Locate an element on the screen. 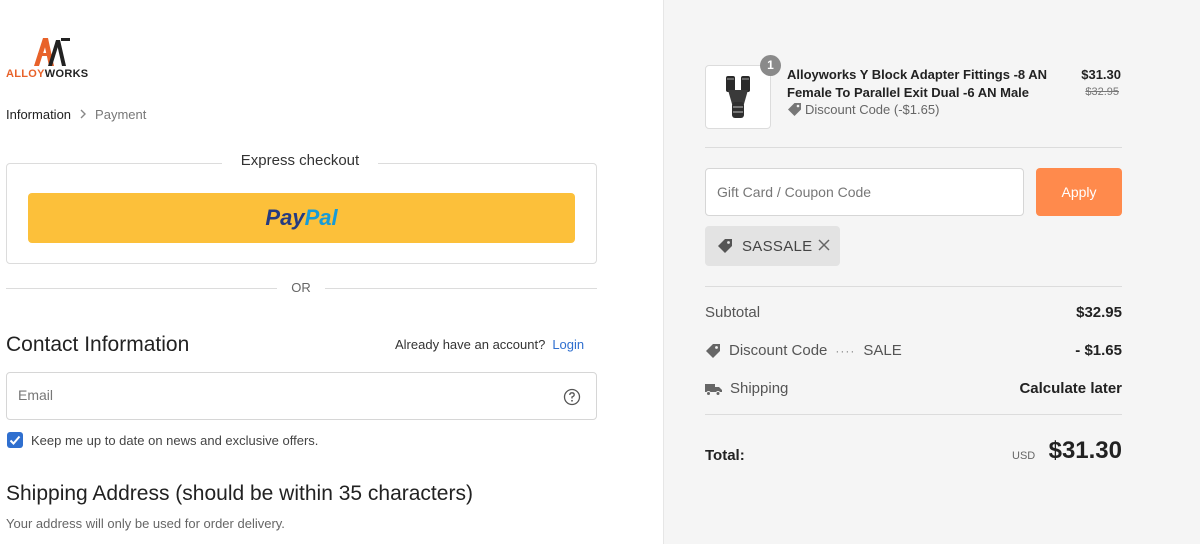  paypal-logo-part1: Pay is located at coordinates (285, 217).